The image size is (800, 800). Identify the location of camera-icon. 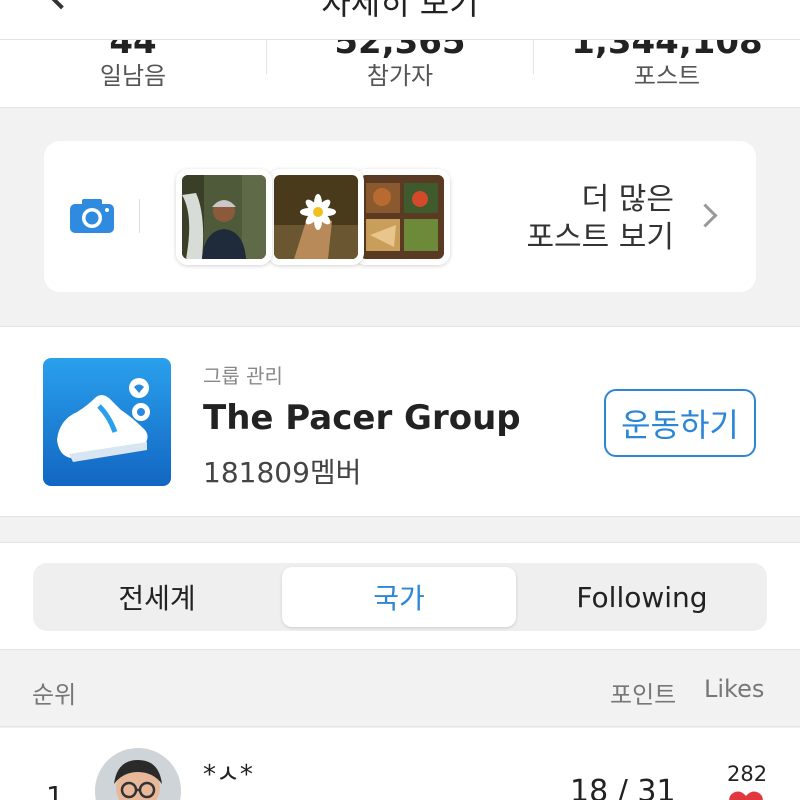
(92, 216).